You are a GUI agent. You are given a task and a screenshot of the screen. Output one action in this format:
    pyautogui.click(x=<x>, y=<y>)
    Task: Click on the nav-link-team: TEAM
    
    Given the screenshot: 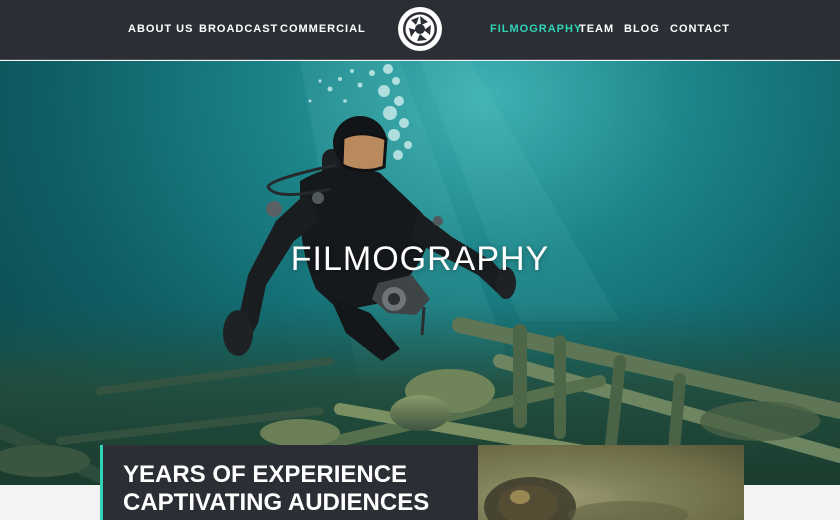 What is the action you would take?
    pyautogui.click(x=596, y=29)
    